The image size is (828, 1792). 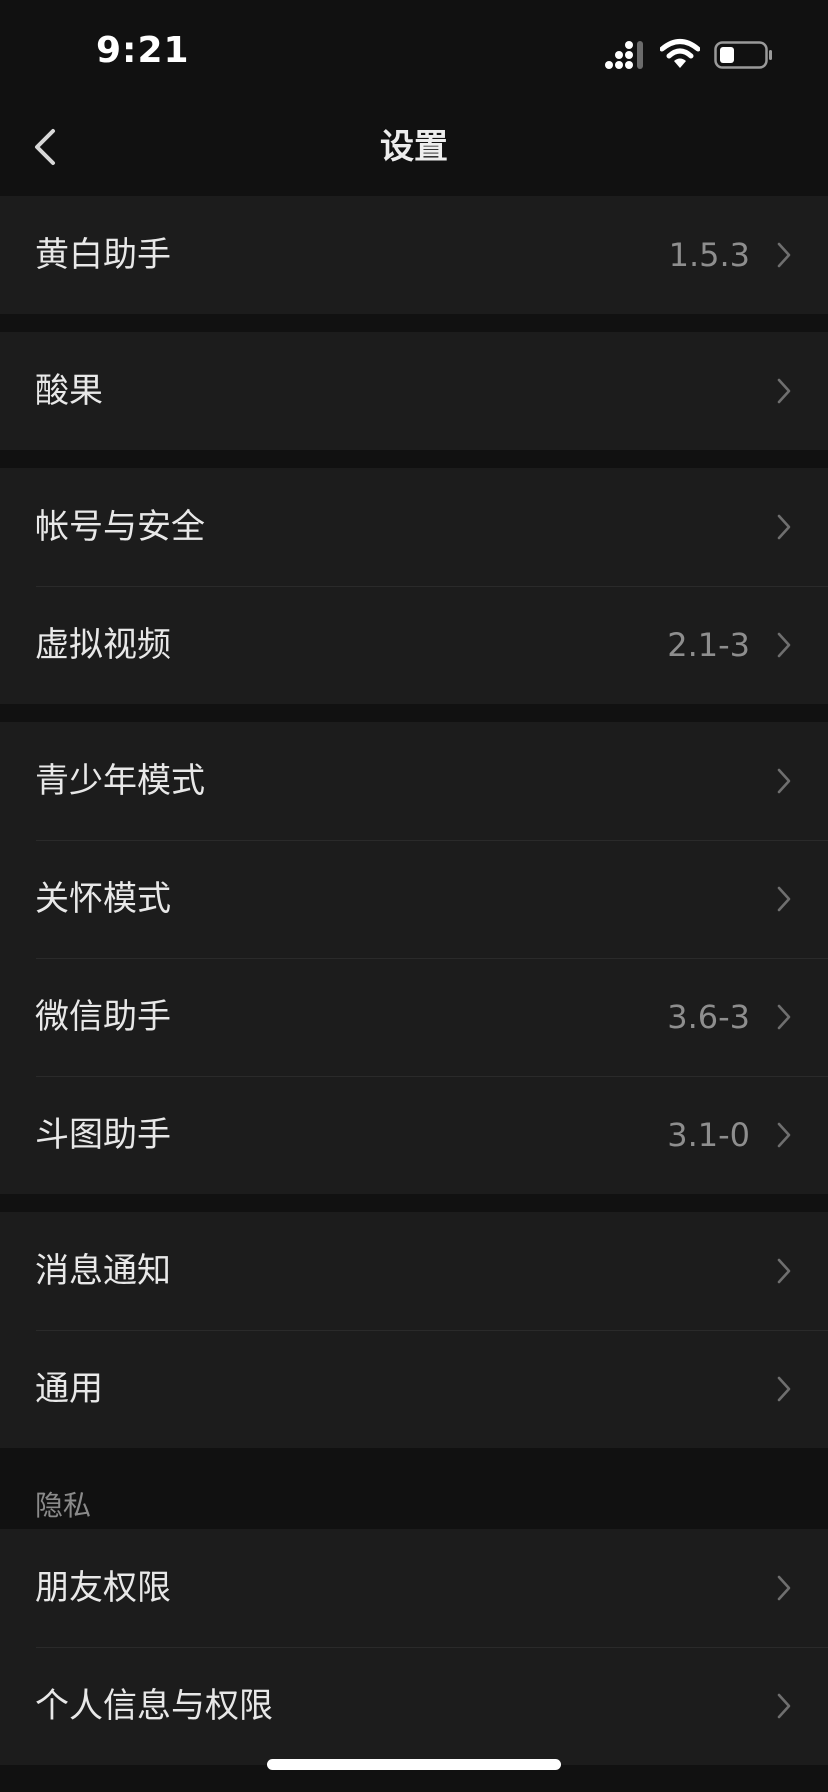 I want to click on settings-row: 消息通知, so click(x=414, y=1271).